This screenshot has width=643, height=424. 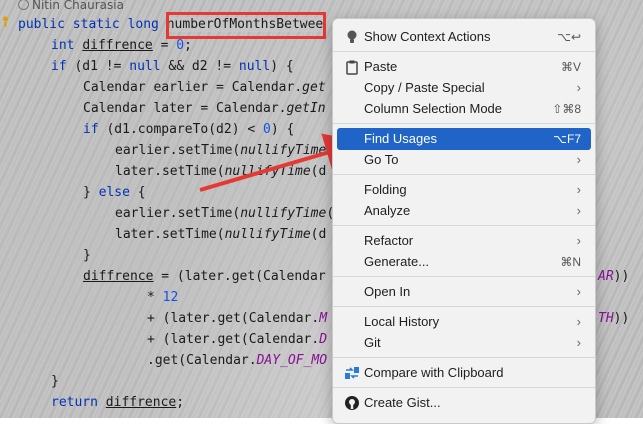 I want to click on compare-icon, so click(x=352, y=373).